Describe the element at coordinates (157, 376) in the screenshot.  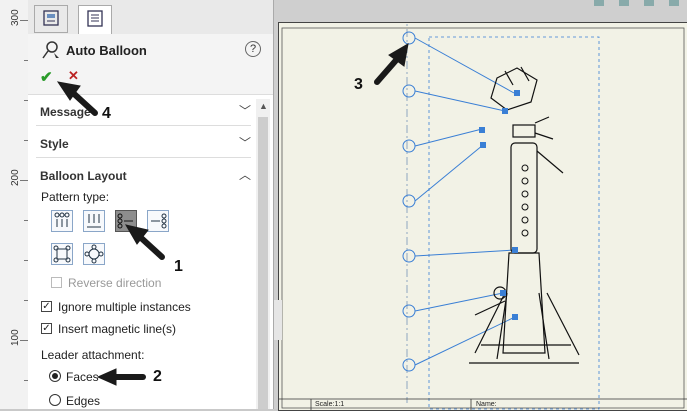
I see `callout-number-2: 2` at that location.